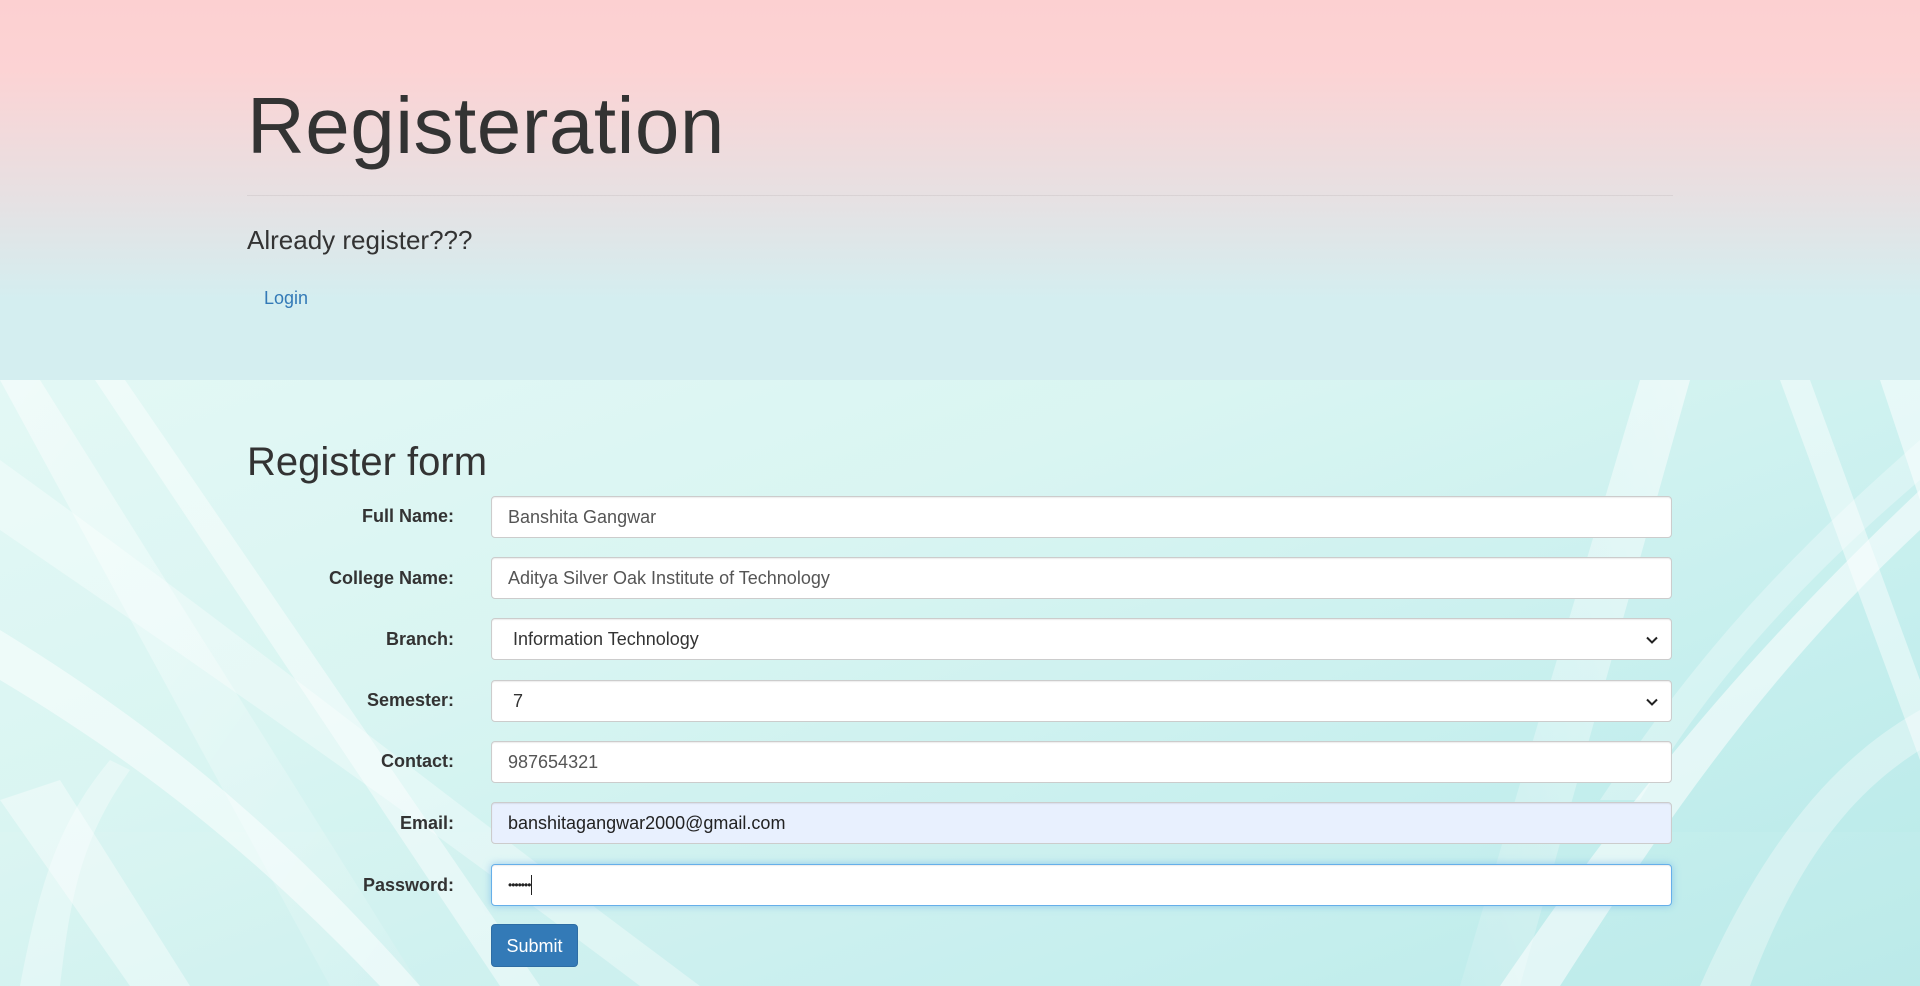 This screenshot has height=986, width=1920. I want to click on login-link: Login, so click(286, 298).